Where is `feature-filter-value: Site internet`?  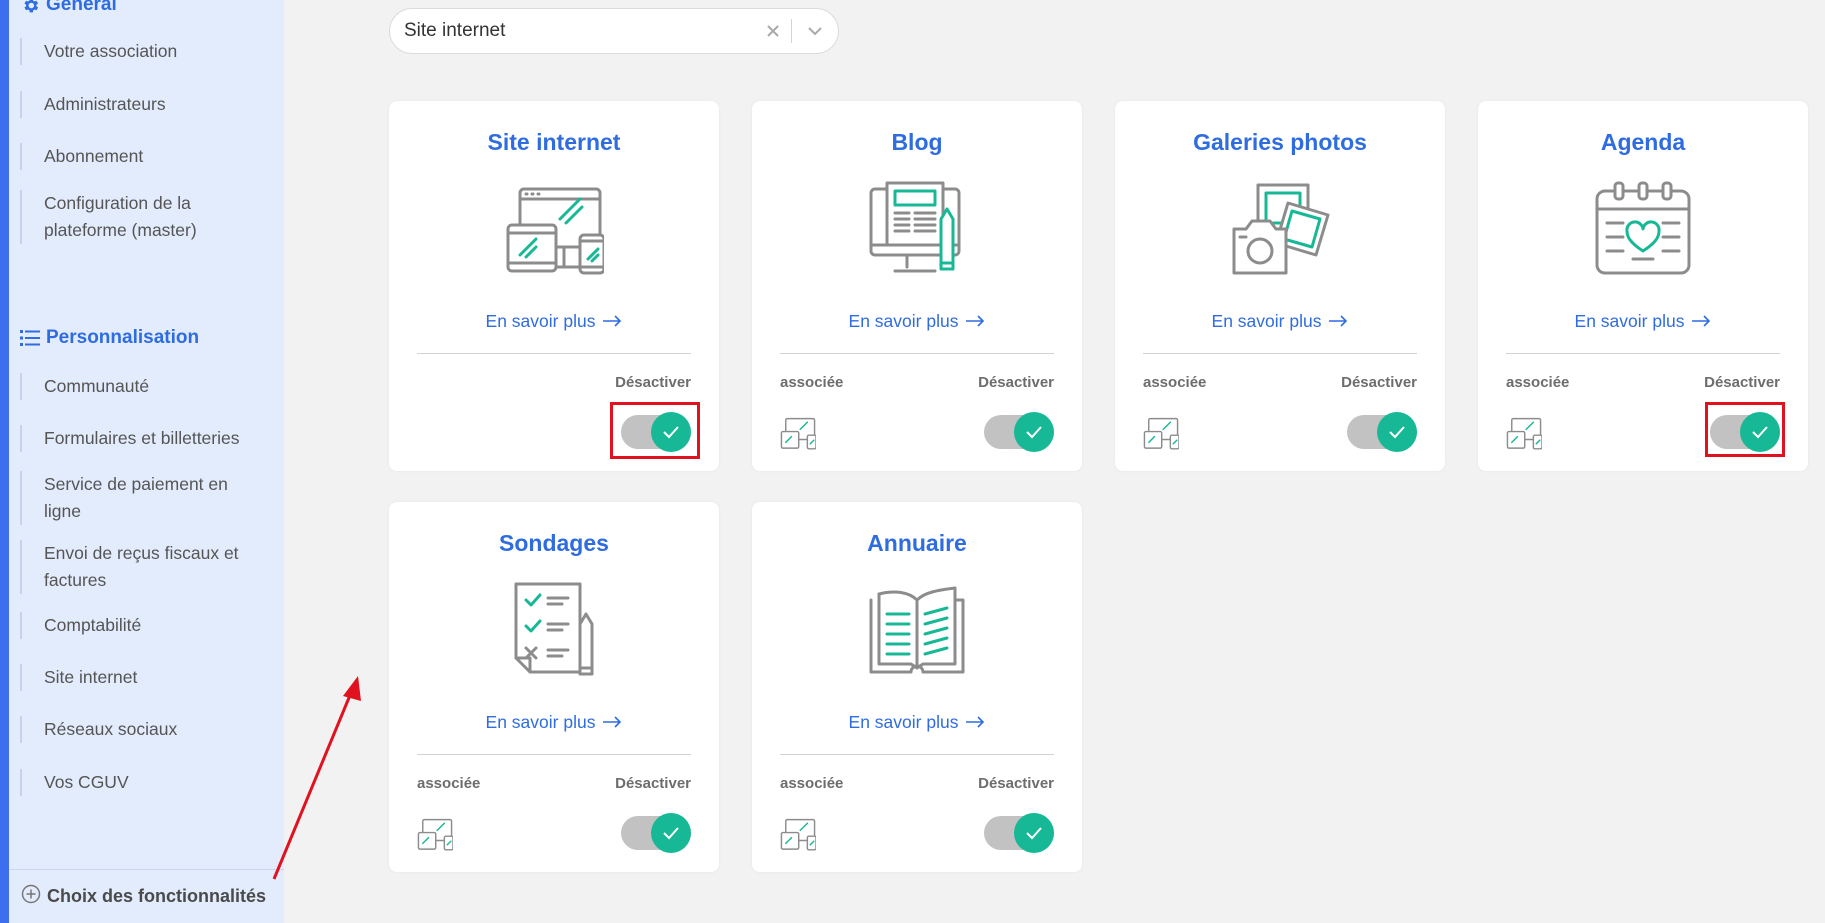 feature-filter-value: Site internet is located at coordinates (455, 30).